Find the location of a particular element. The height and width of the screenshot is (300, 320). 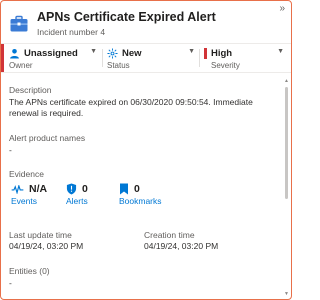

severity-value: High is located at coordinates (222, 53).